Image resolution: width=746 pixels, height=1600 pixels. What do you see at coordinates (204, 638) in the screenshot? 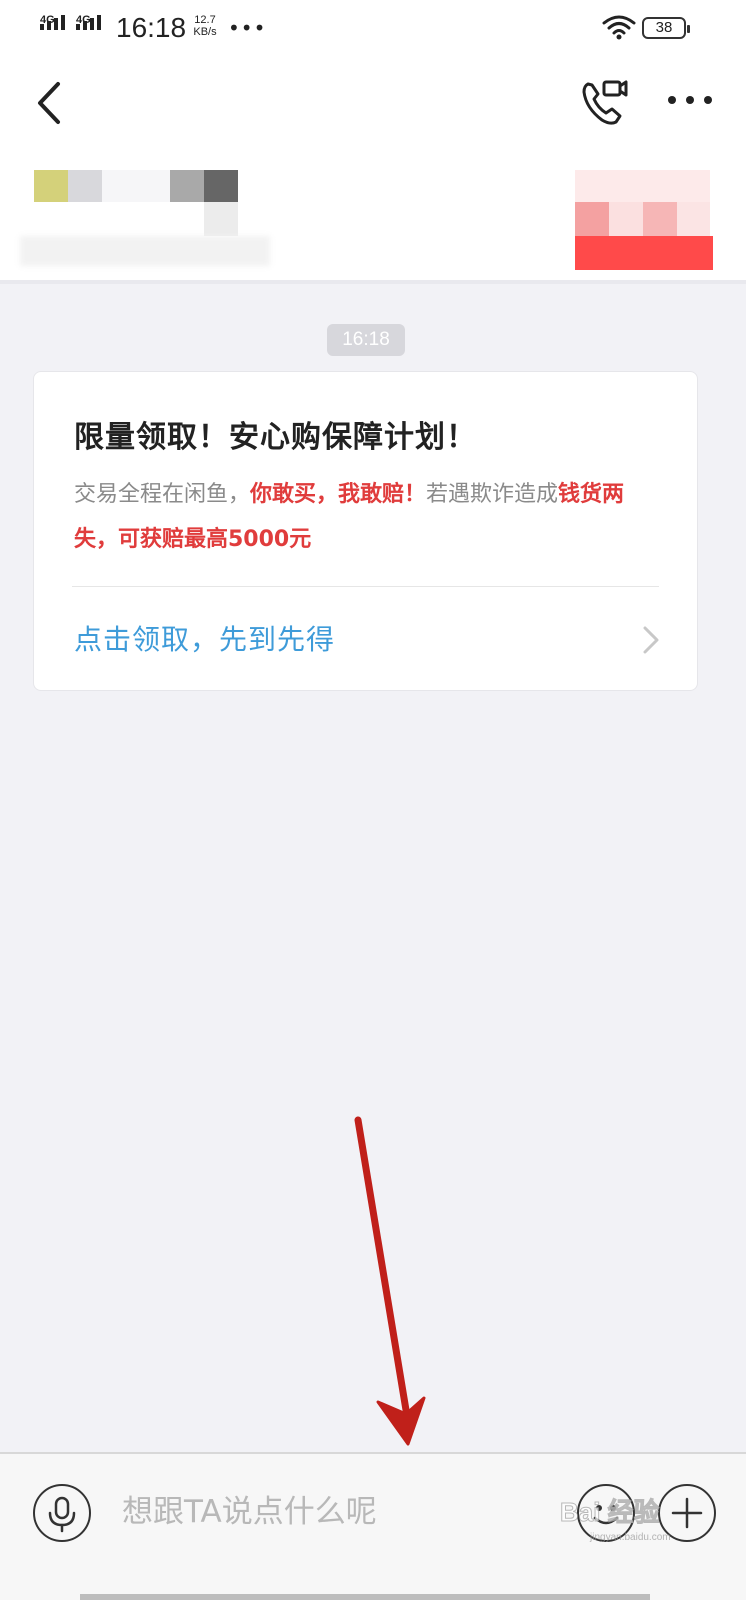
I see `claim-link: 点击领取，先到先得` at bounding box center [204, 638].